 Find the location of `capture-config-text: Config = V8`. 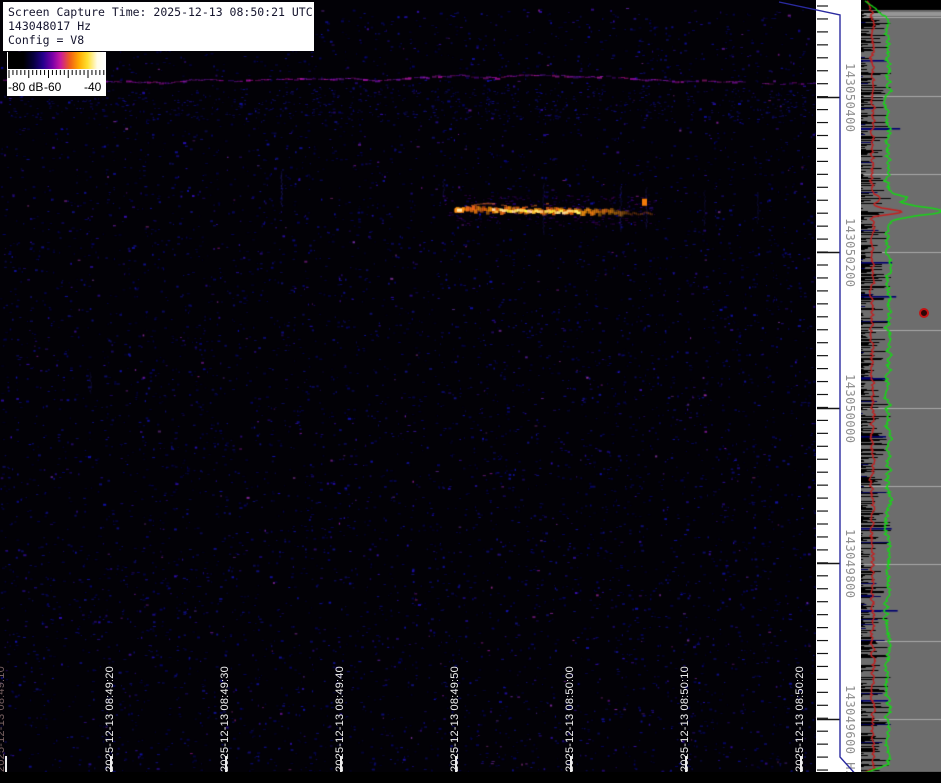

capture-config-text: Config = V8 is located at coordinates (46, 40).